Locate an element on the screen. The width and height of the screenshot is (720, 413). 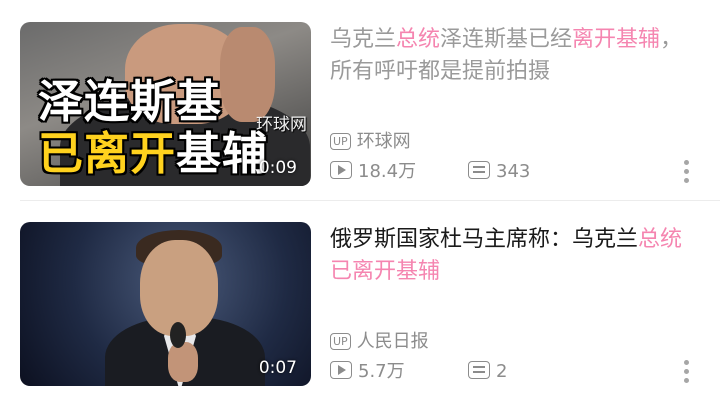
divider is located at coordinates (370, 200).